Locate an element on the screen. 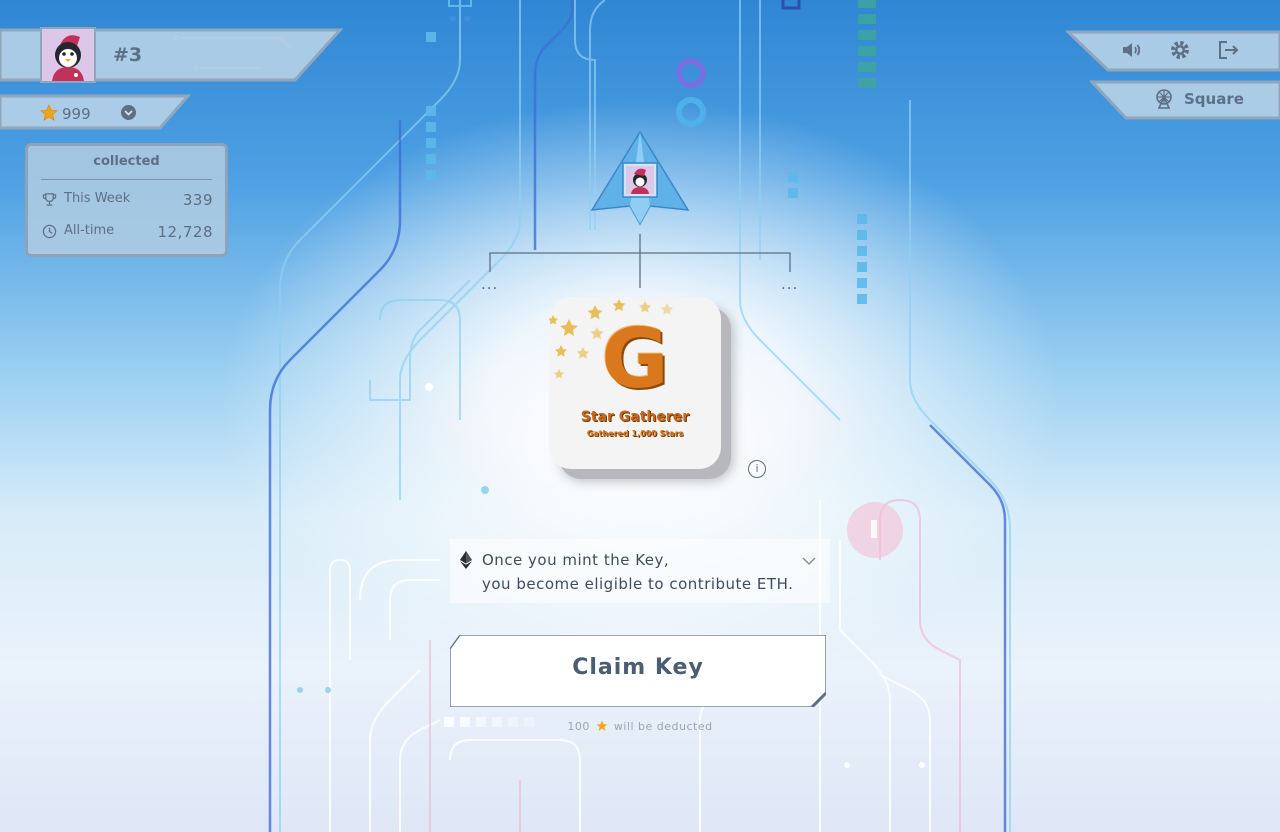 Image resolution: width=1280 pixels, height=832 pixels. logout-button is located at coordinates (1228, 50).